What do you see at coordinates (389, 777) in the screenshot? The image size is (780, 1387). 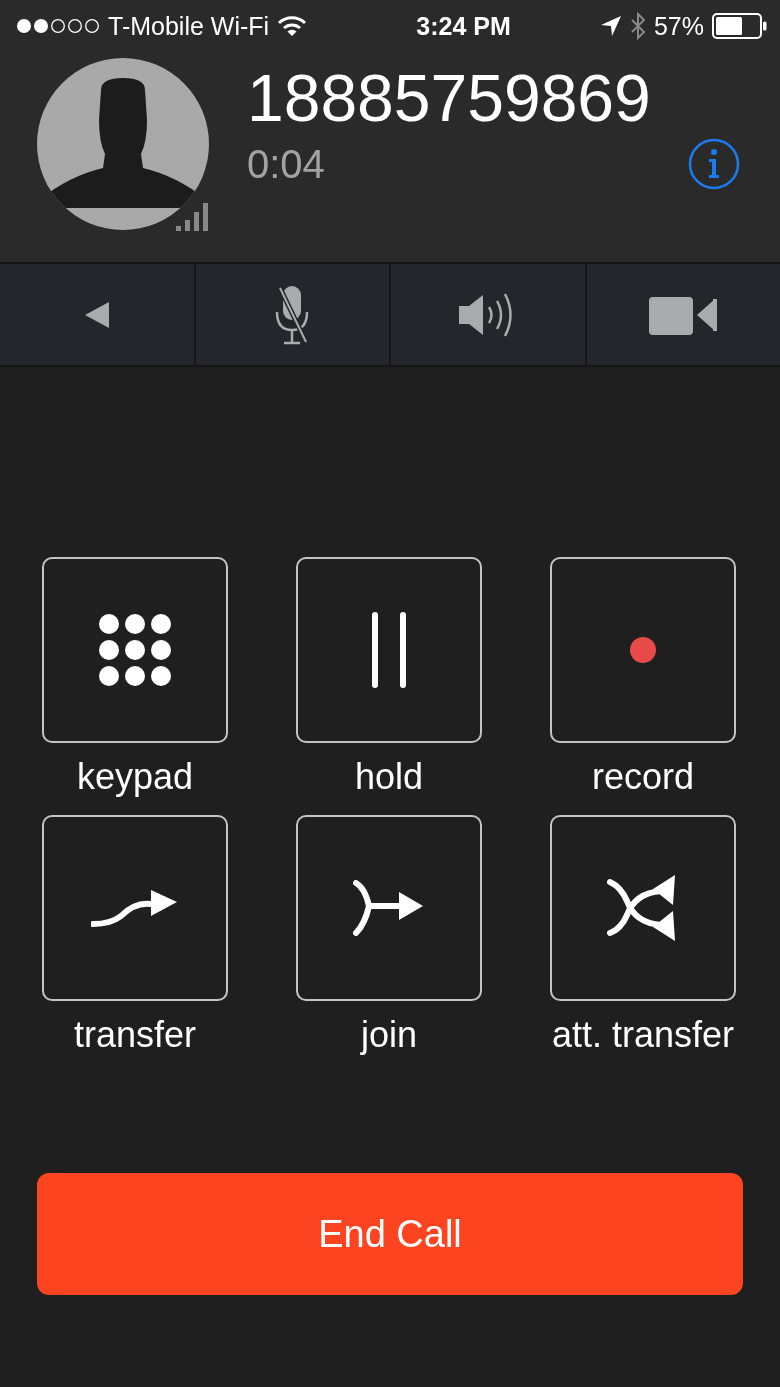 I see `action-label: hold` at bounding box center [389, 777].